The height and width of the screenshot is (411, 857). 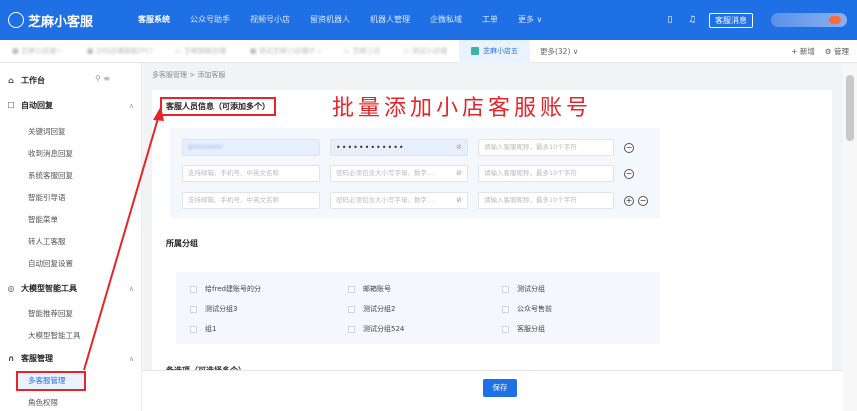 I want to click on active-tab-label: 芝麻小店五, so click(x=500, y=51).